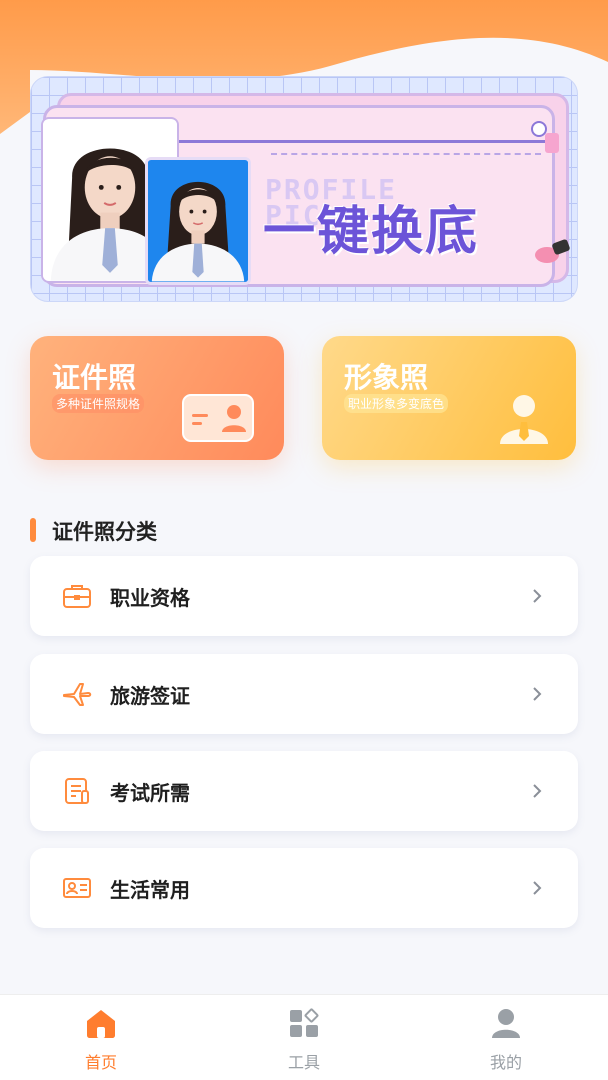  Describe the element at coordinates (506, 1023) in the screenshot. I see `user-icon` at that location.